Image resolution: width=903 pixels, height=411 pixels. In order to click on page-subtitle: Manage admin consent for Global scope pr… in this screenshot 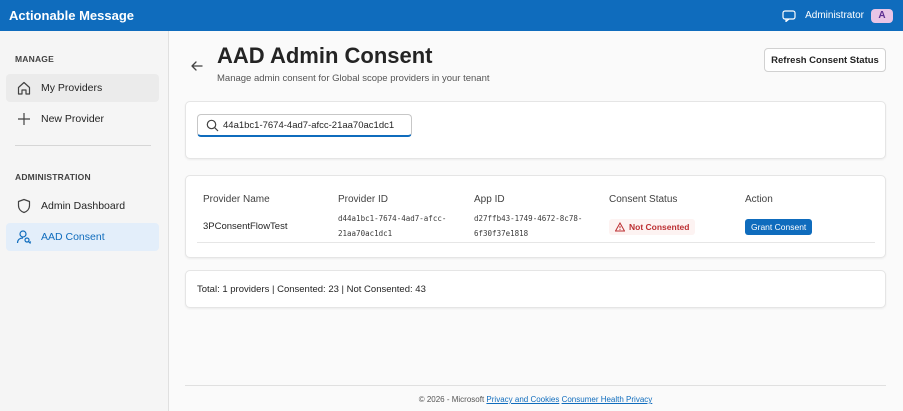, I will do `click(353, 78)`.